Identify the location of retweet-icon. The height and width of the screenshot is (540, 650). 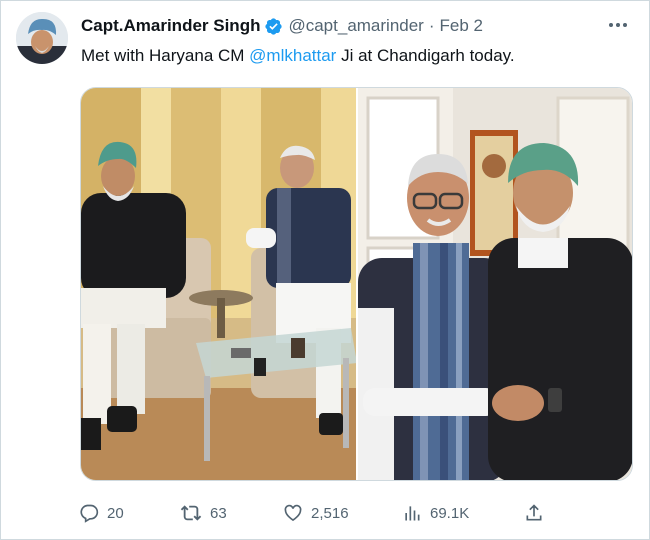
(191, 513).